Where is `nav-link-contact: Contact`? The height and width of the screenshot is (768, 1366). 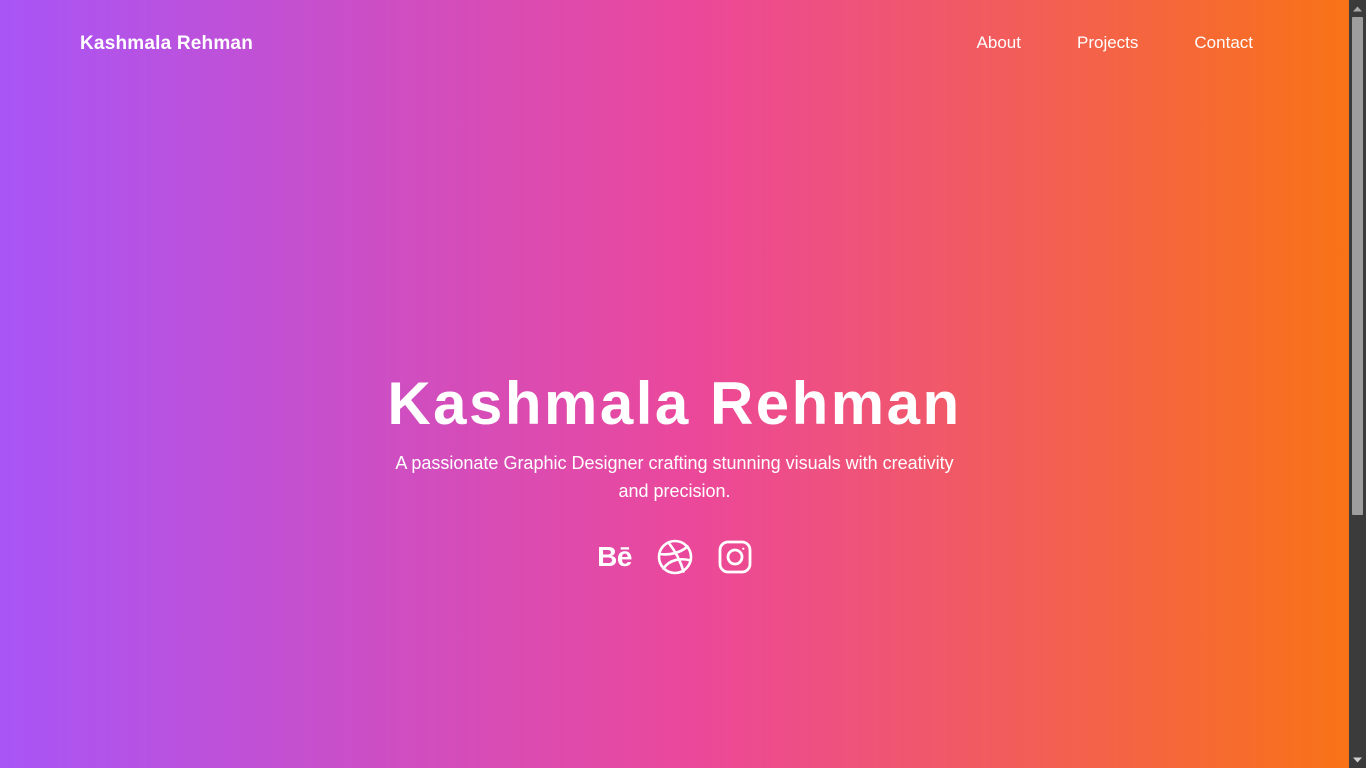
nav-link-contact: Contact is located at coordinates (1223, 43).